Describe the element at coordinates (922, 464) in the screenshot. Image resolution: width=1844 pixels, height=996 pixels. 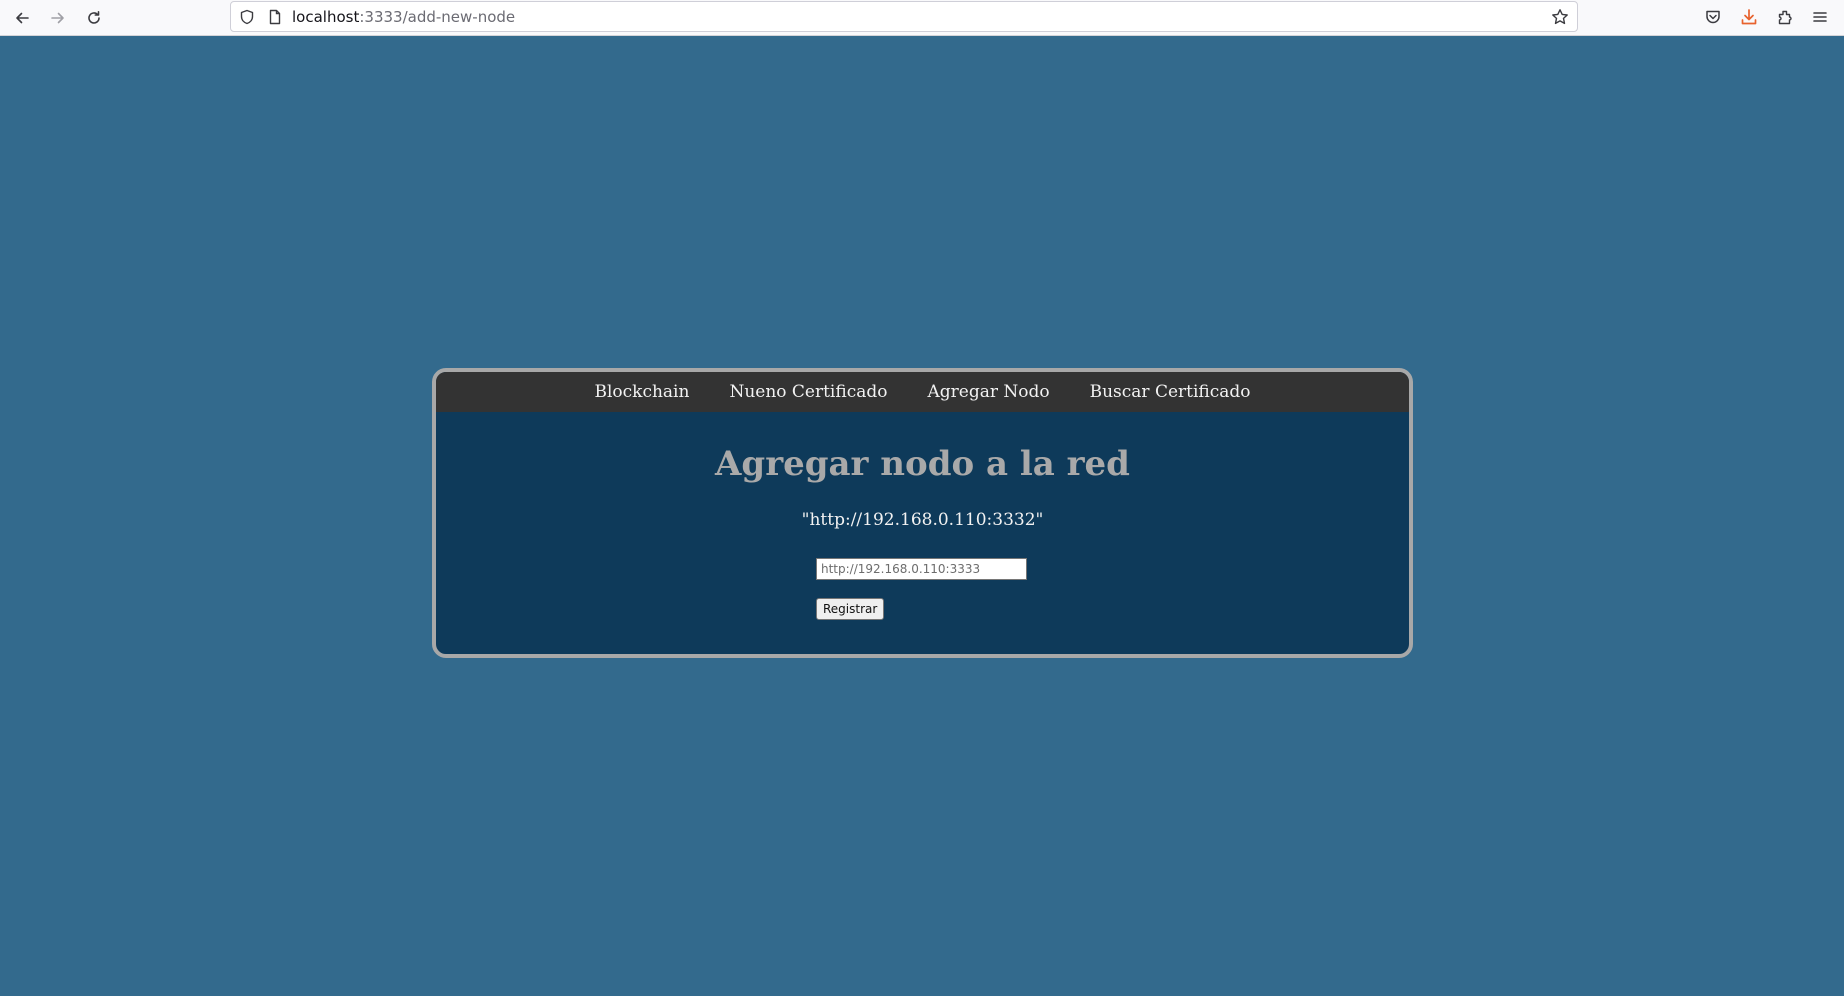
I see `page-title: Agregar nodo a la red` at that location.